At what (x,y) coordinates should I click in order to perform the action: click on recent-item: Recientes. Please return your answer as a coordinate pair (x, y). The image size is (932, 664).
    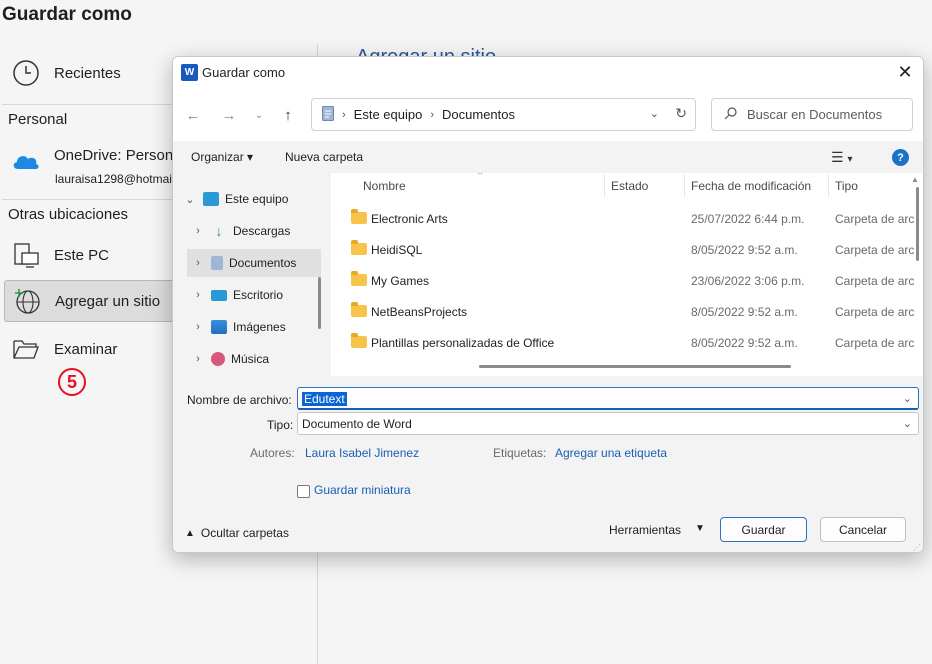
    Looking at the image, I should click on (99, 73).